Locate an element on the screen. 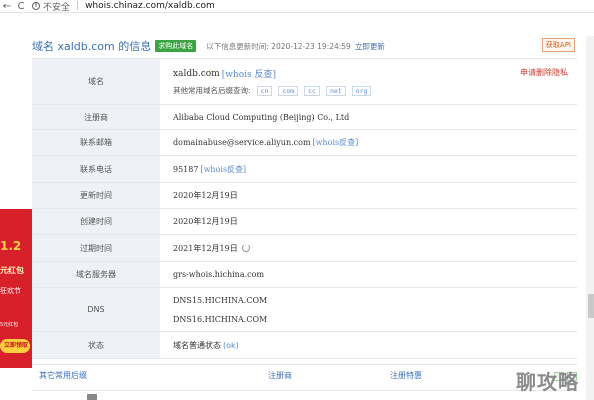  suffix-com: com is located at coordinates (288, 90).